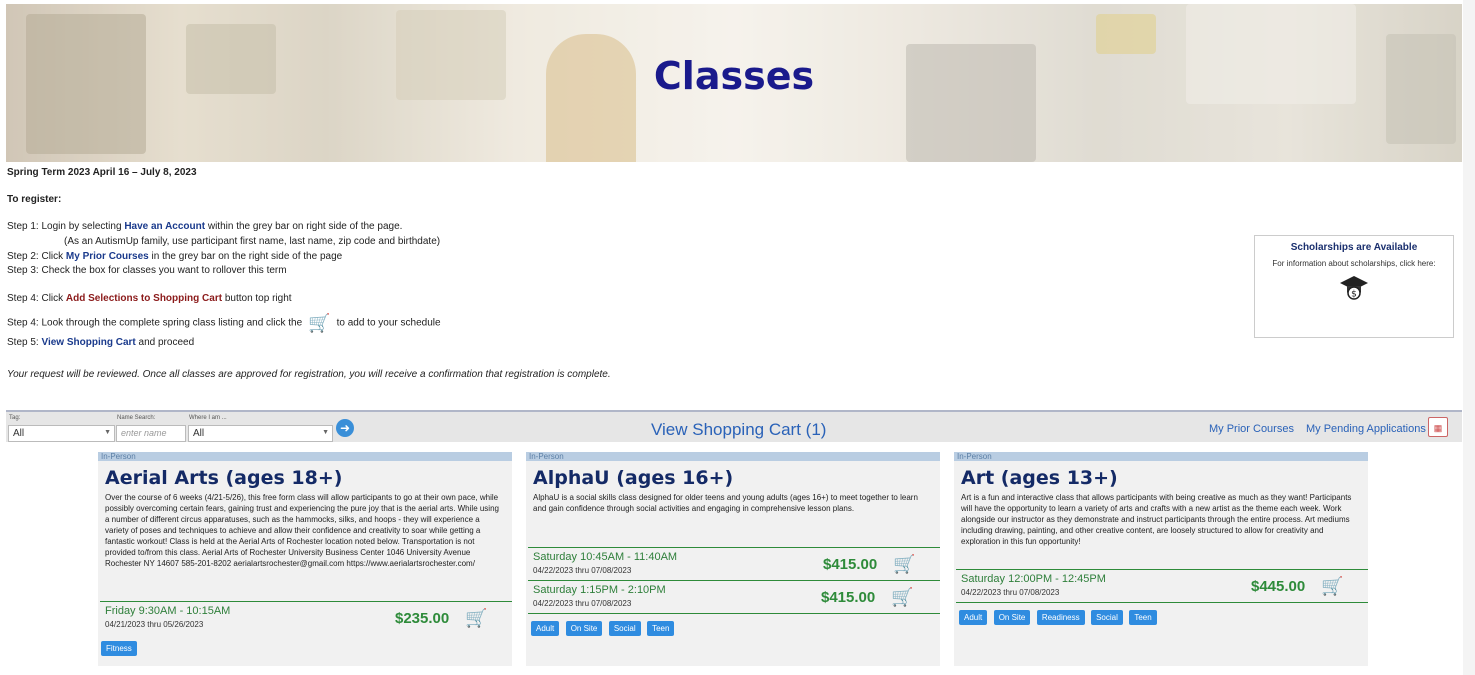 The width and height of the screenshot is (1475, 675). What do you see at coordinates (107, 256) in the screenshot?
I see `prior-courses-inline-link: My Prior Courses` at bounding box center [107, 256].